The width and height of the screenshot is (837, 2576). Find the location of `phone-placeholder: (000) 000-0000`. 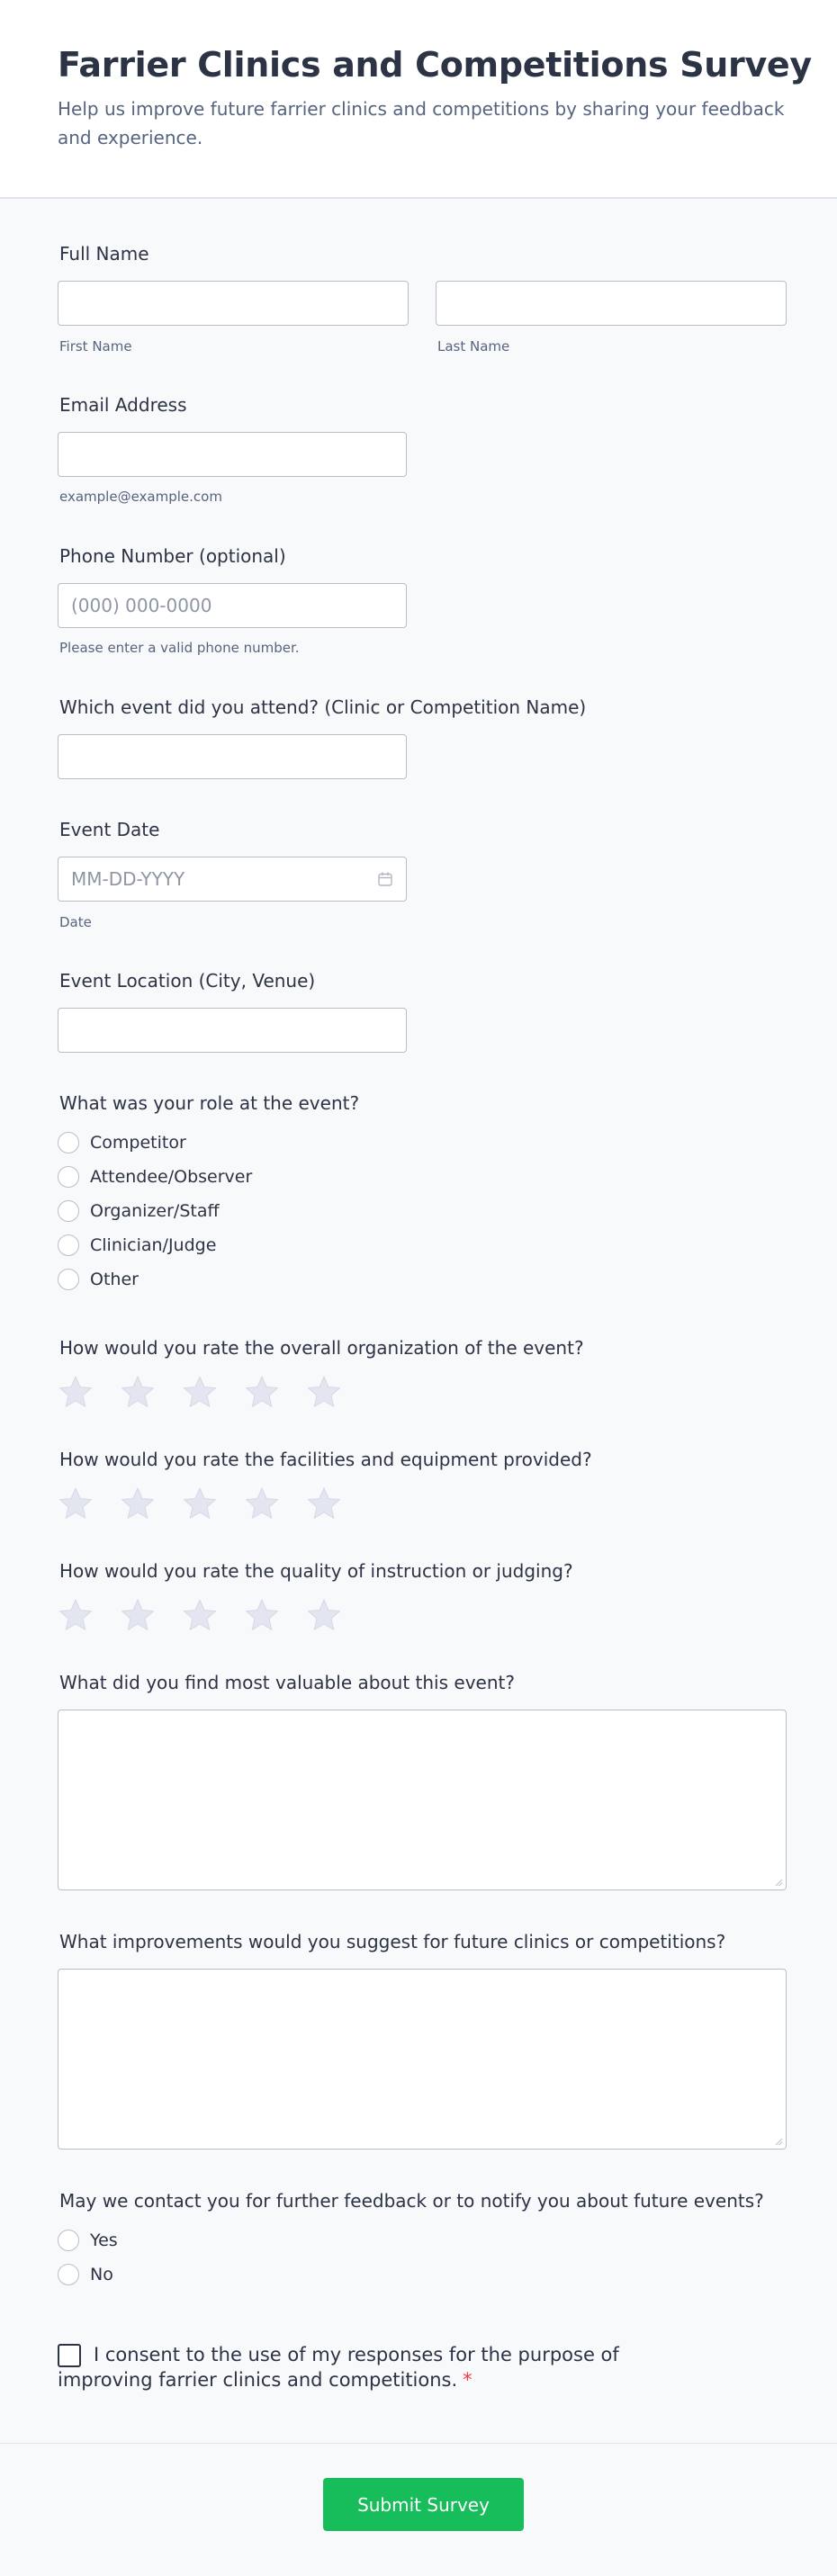

phone-placeholder: (000) 000-0000 is located at coordinates (141, 606).